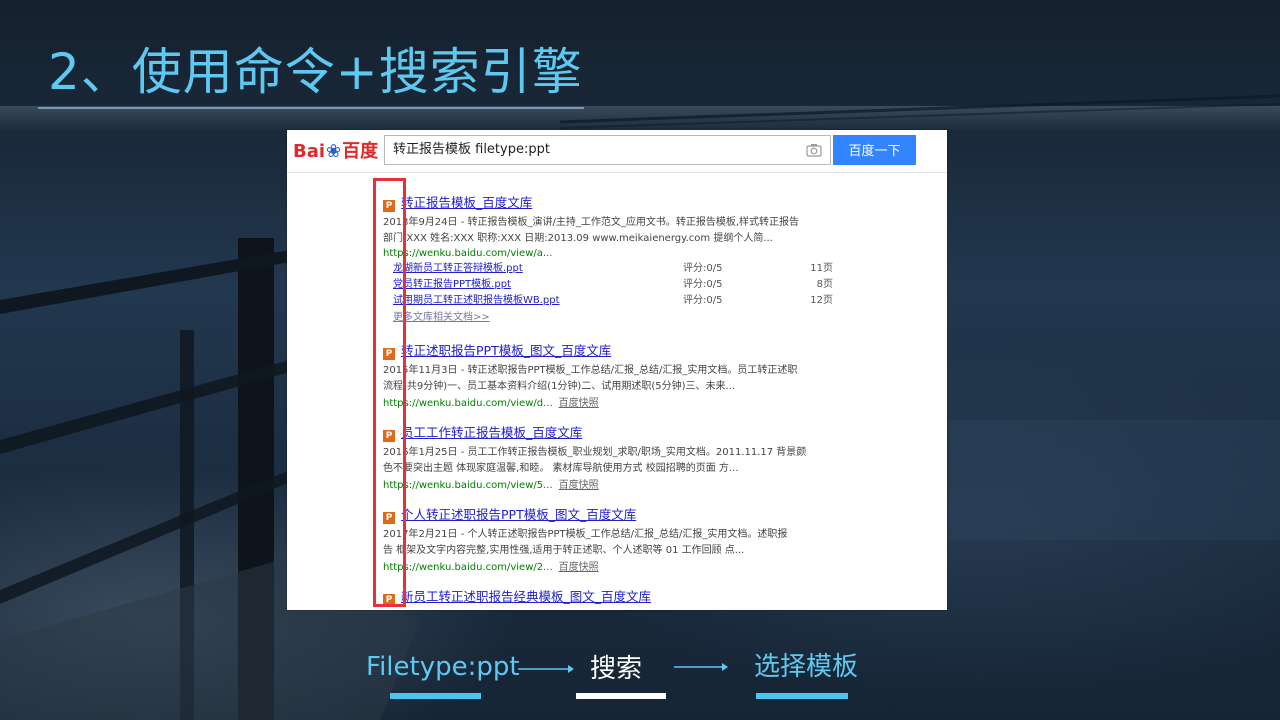 The height and width of the screenshot is (720, 1280). I want to click on related-document-row: 试用期员工转正述职报告模板WB.ppt 评分:0/5 12页, so click(613, 301).